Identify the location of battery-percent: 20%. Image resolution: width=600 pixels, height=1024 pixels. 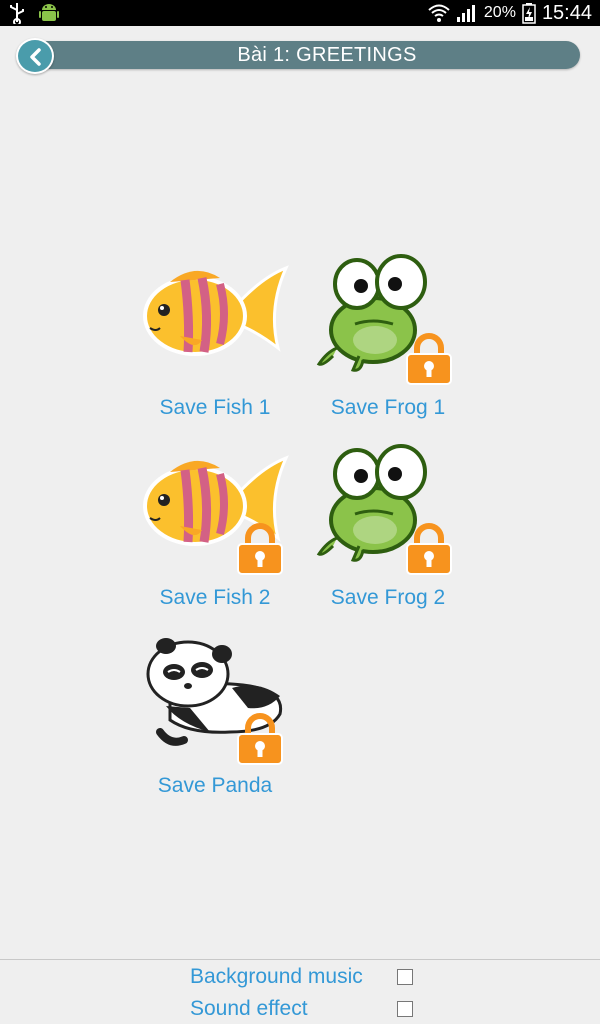
(499, 12).